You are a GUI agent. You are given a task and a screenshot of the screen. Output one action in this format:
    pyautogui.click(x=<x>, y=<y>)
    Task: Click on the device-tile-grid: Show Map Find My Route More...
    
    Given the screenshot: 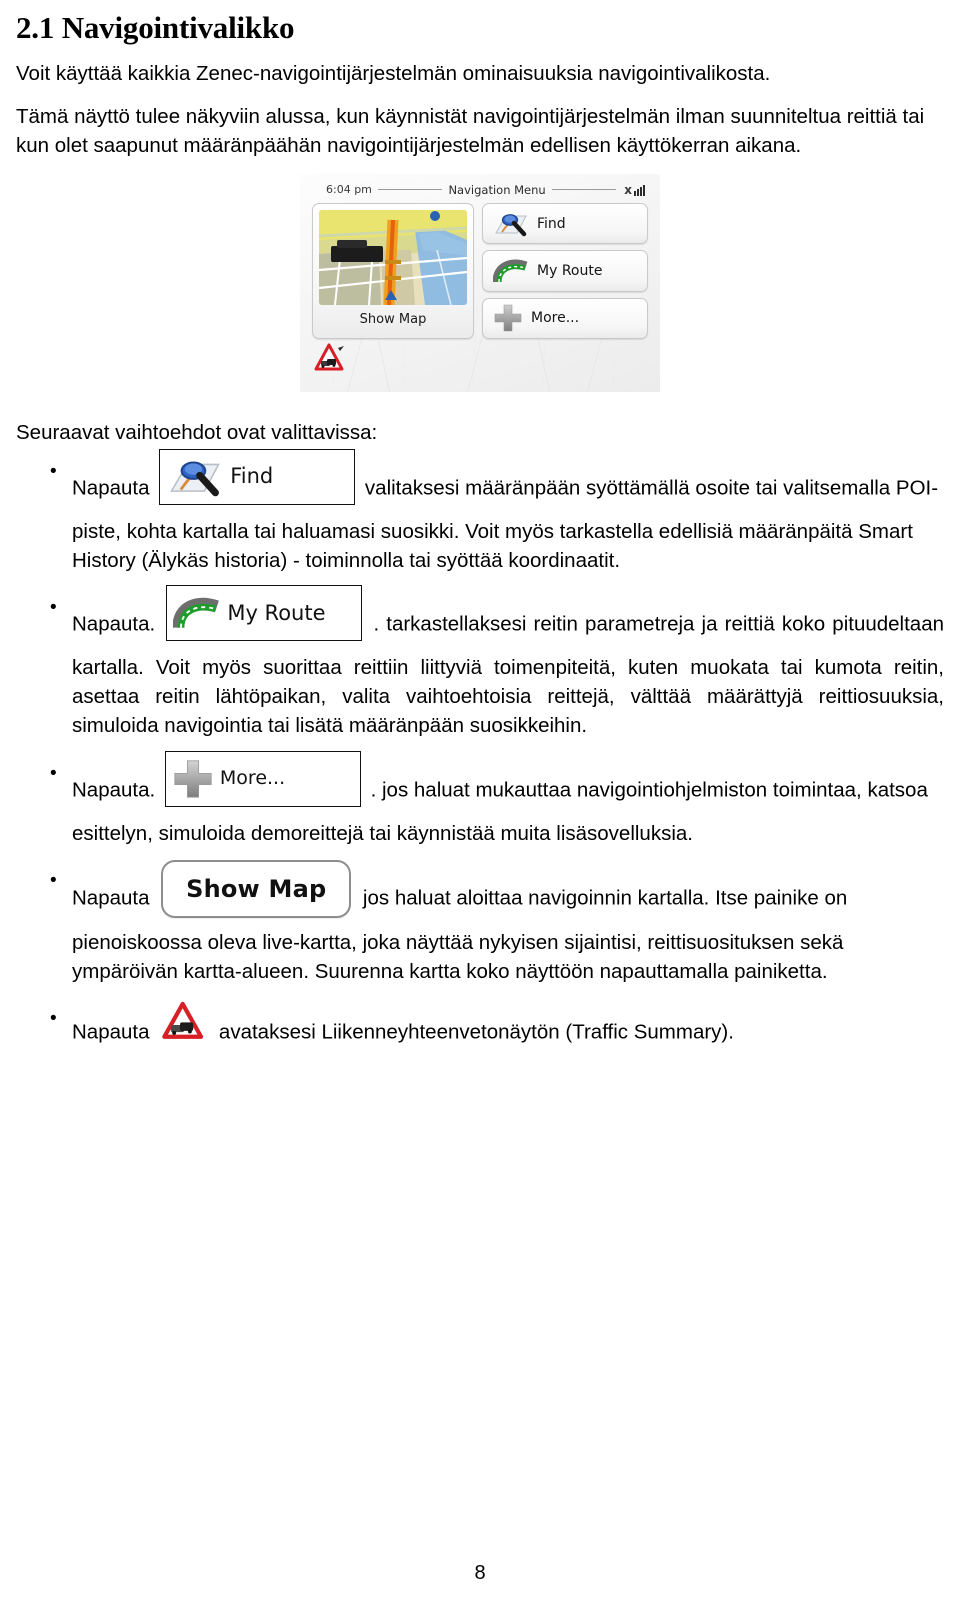 What is the action you would take?
    pyautogui.click(x=480, y=270)
    